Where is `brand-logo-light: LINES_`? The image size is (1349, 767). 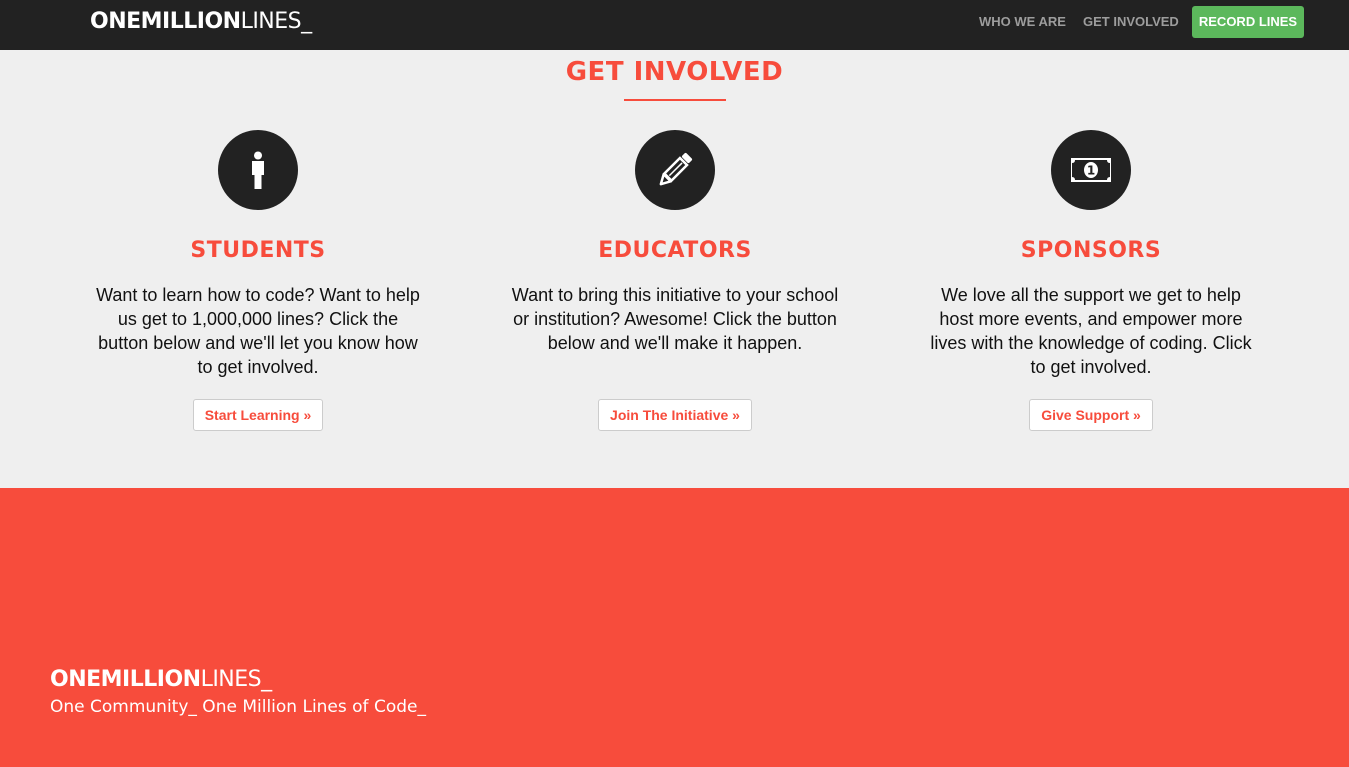
brand-logo-light: LINES_ is located at coordinates (276, 21).